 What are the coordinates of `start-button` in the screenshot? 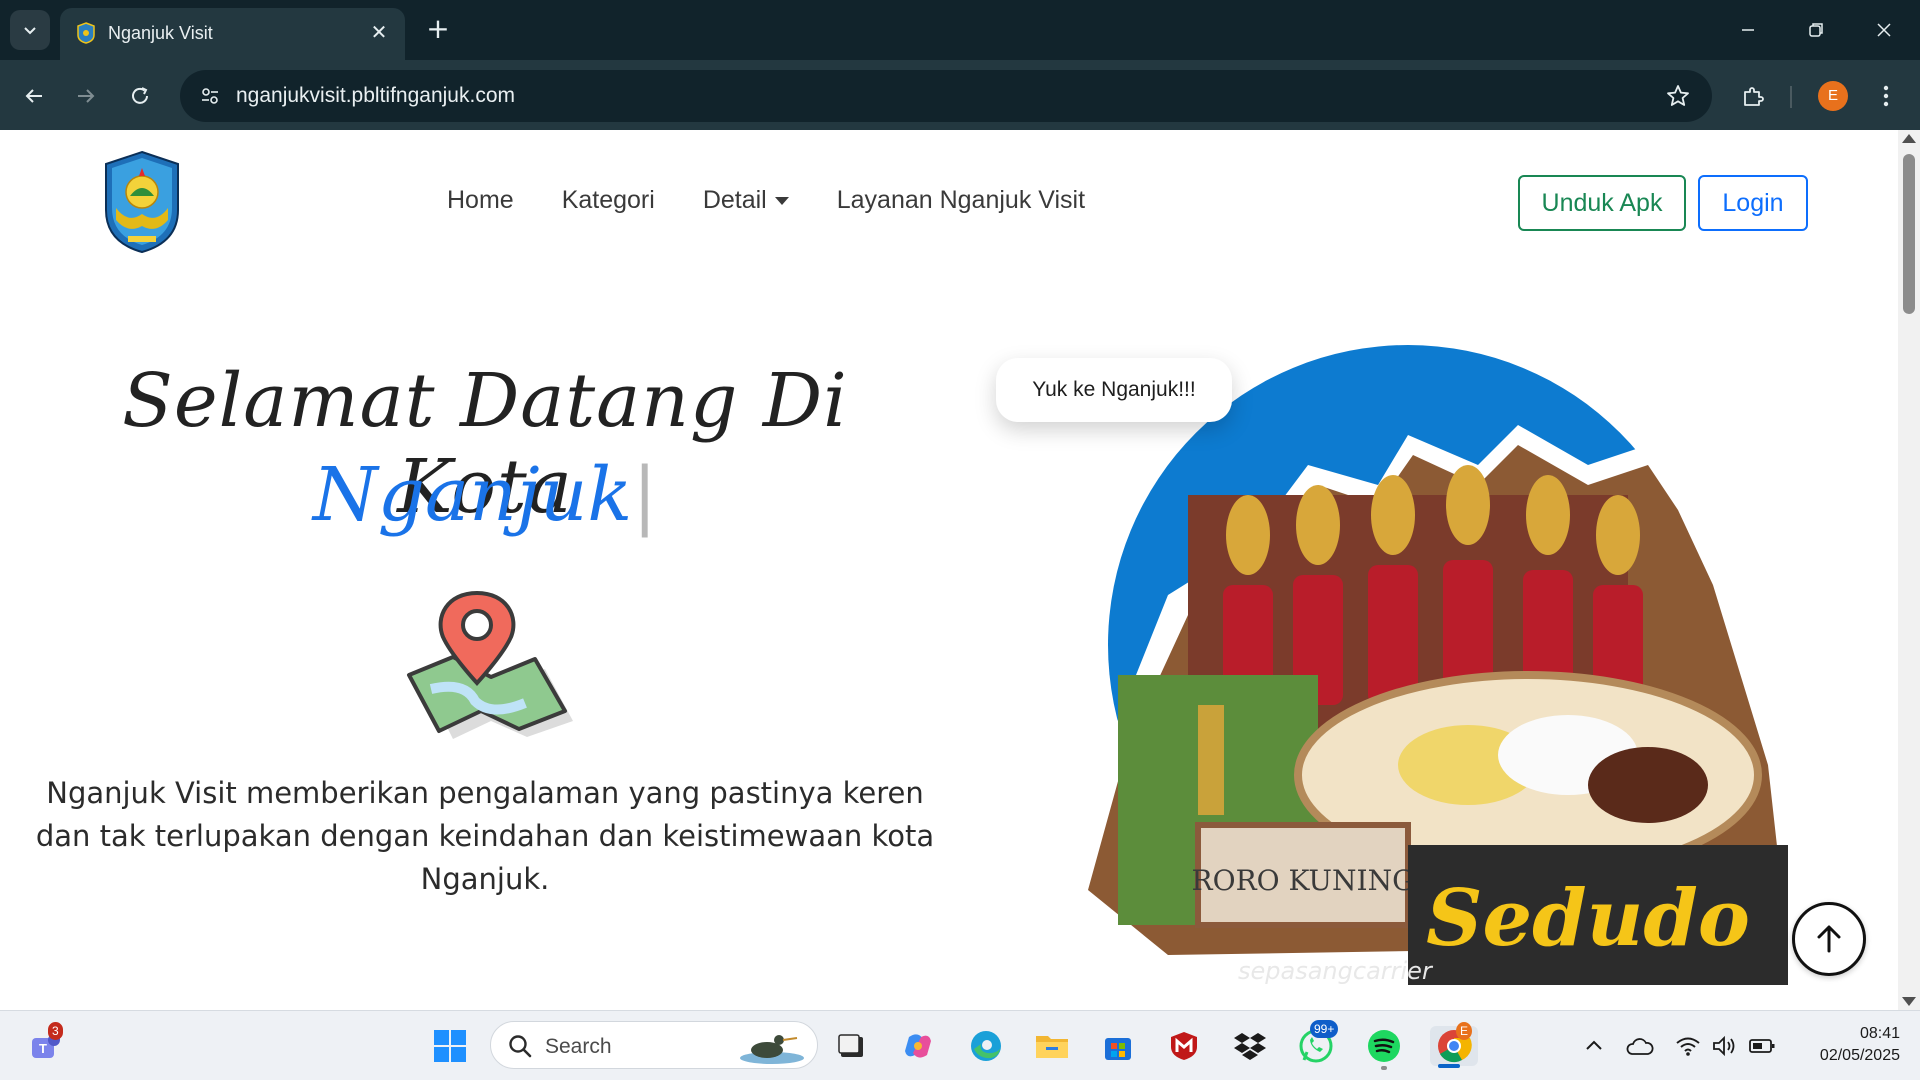 It's located at (450, 1046).